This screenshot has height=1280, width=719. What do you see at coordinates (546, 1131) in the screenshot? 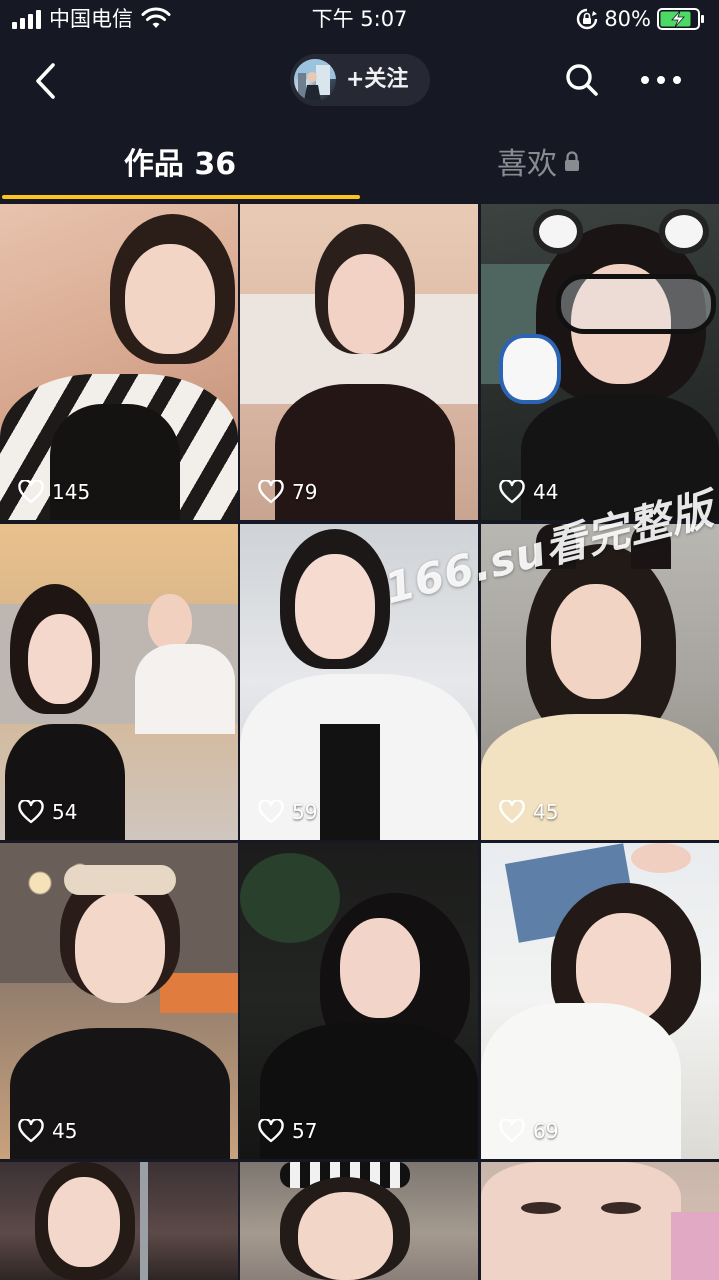
I see `like-count-value: 69` at bounding box center [546, 1131].